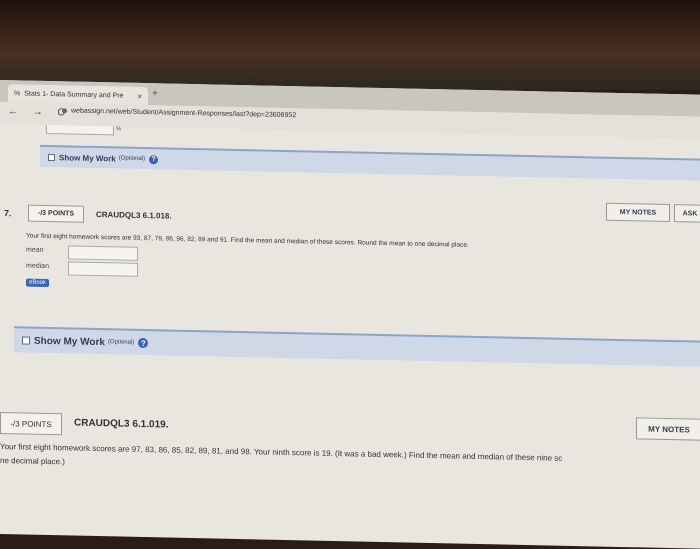 The image size is (700, 549). Describe the element at coordinates (155, 93) in the screenshot. I see `new-tab-button: +` at that location.